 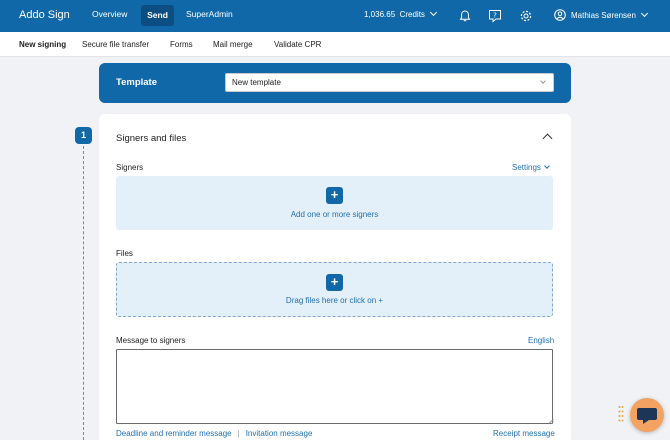 What do you see at coordinates (297, 44) in the screenshot?
I see `tab-validate-cpr: Validate CPR` at bounding box center [297, 44].